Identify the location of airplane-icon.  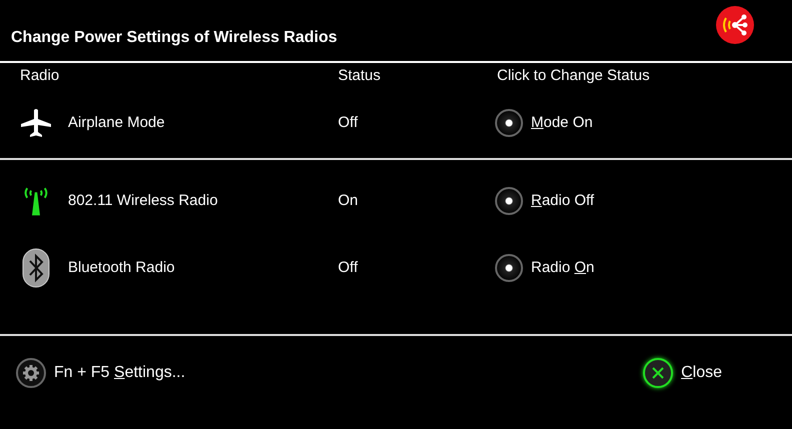
(36, 123).